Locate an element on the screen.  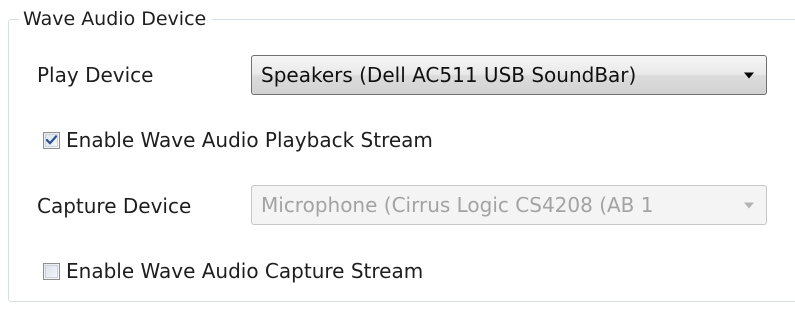
play-device-selected-value: Speakers (Dell AC511 USB SoundBar) is located at coordinates (449, 75).